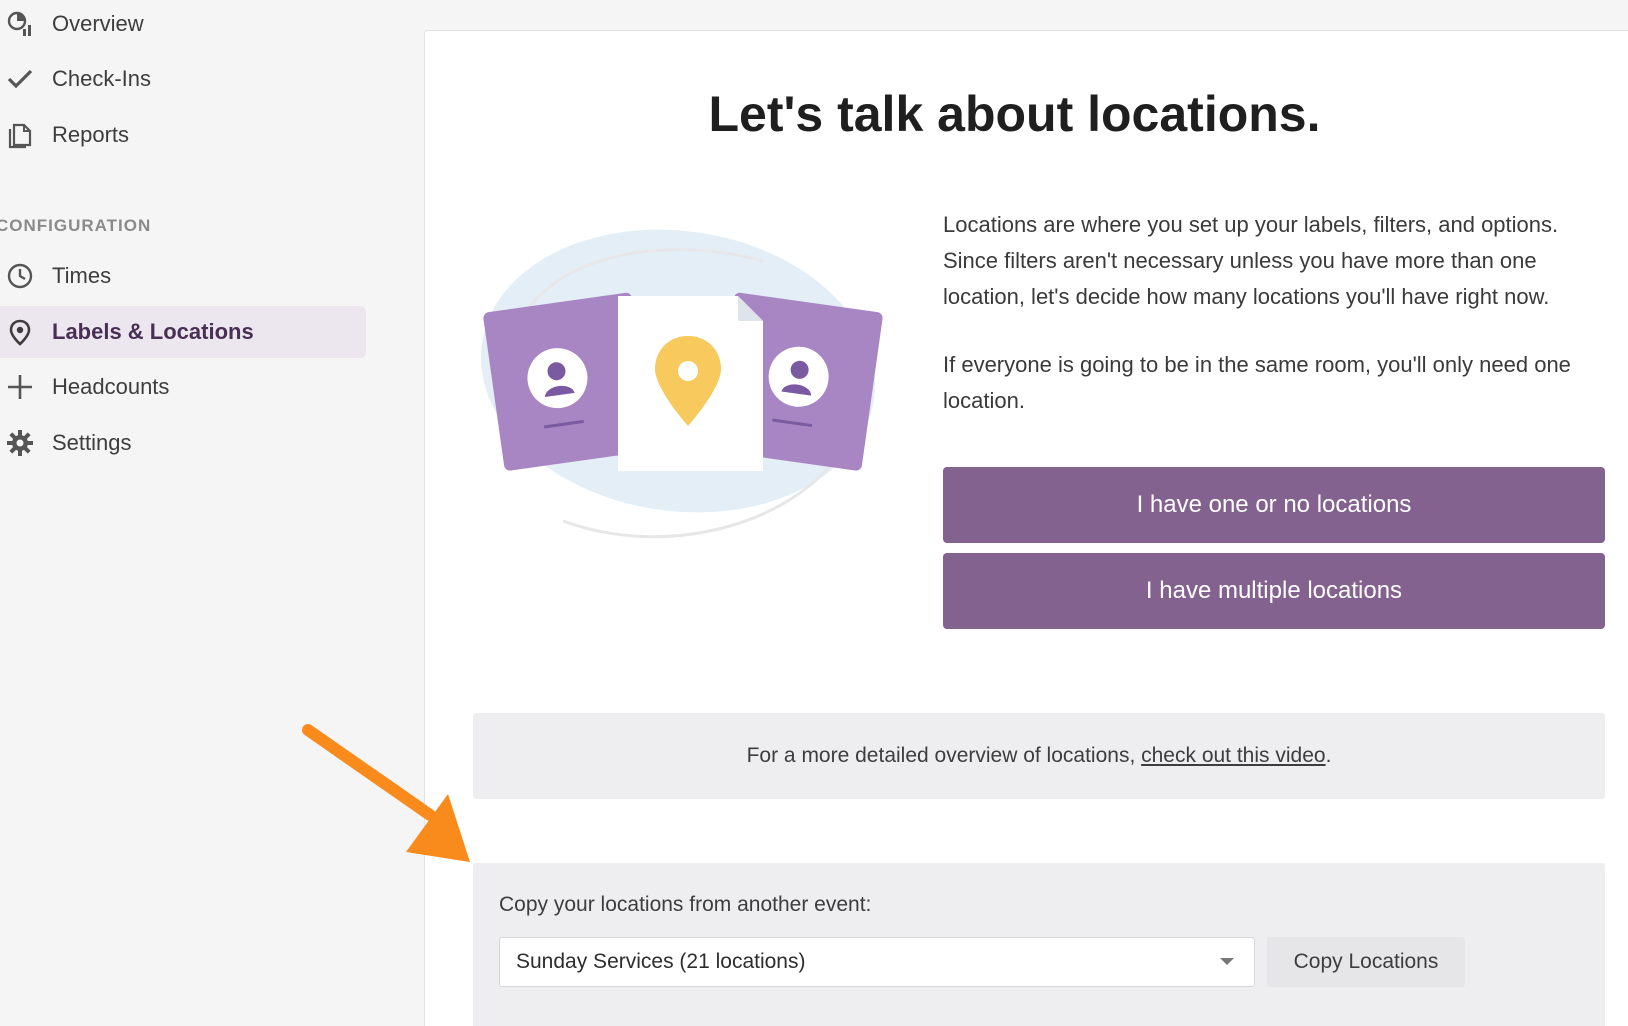  I want to click on sidebar-item-label: Times, so click(82, 275).